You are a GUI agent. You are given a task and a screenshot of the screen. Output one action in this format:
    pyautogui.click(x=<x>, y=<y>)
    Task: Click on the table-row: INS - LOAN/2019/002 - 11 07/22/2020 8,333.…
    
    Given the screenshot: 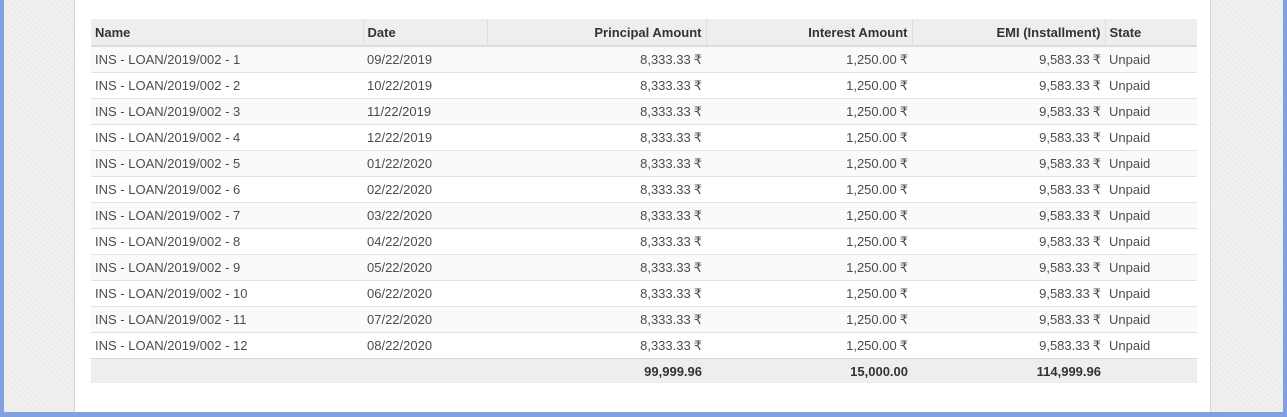 What is the action you would take?
    pyautogui.click(x=644, y=319)
    